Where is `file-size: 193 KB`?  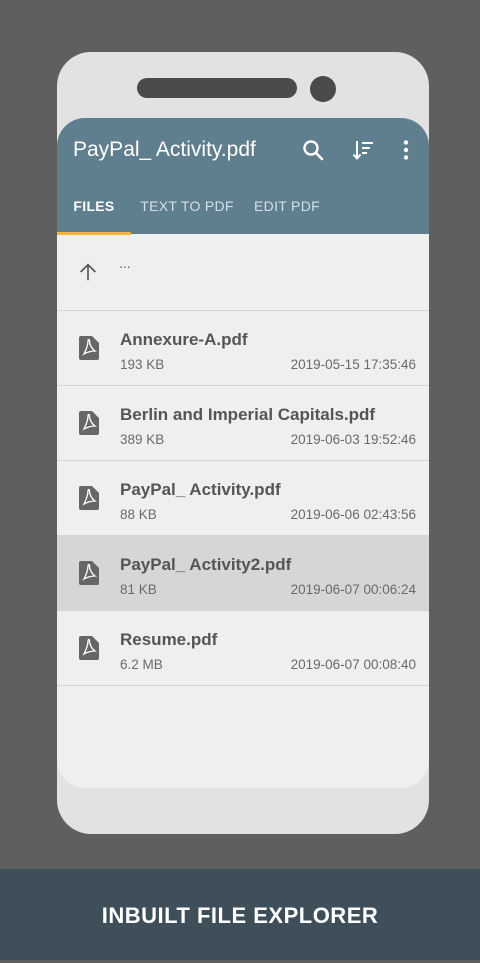
file-size: 193 KB is located at coordinates (142, 364).